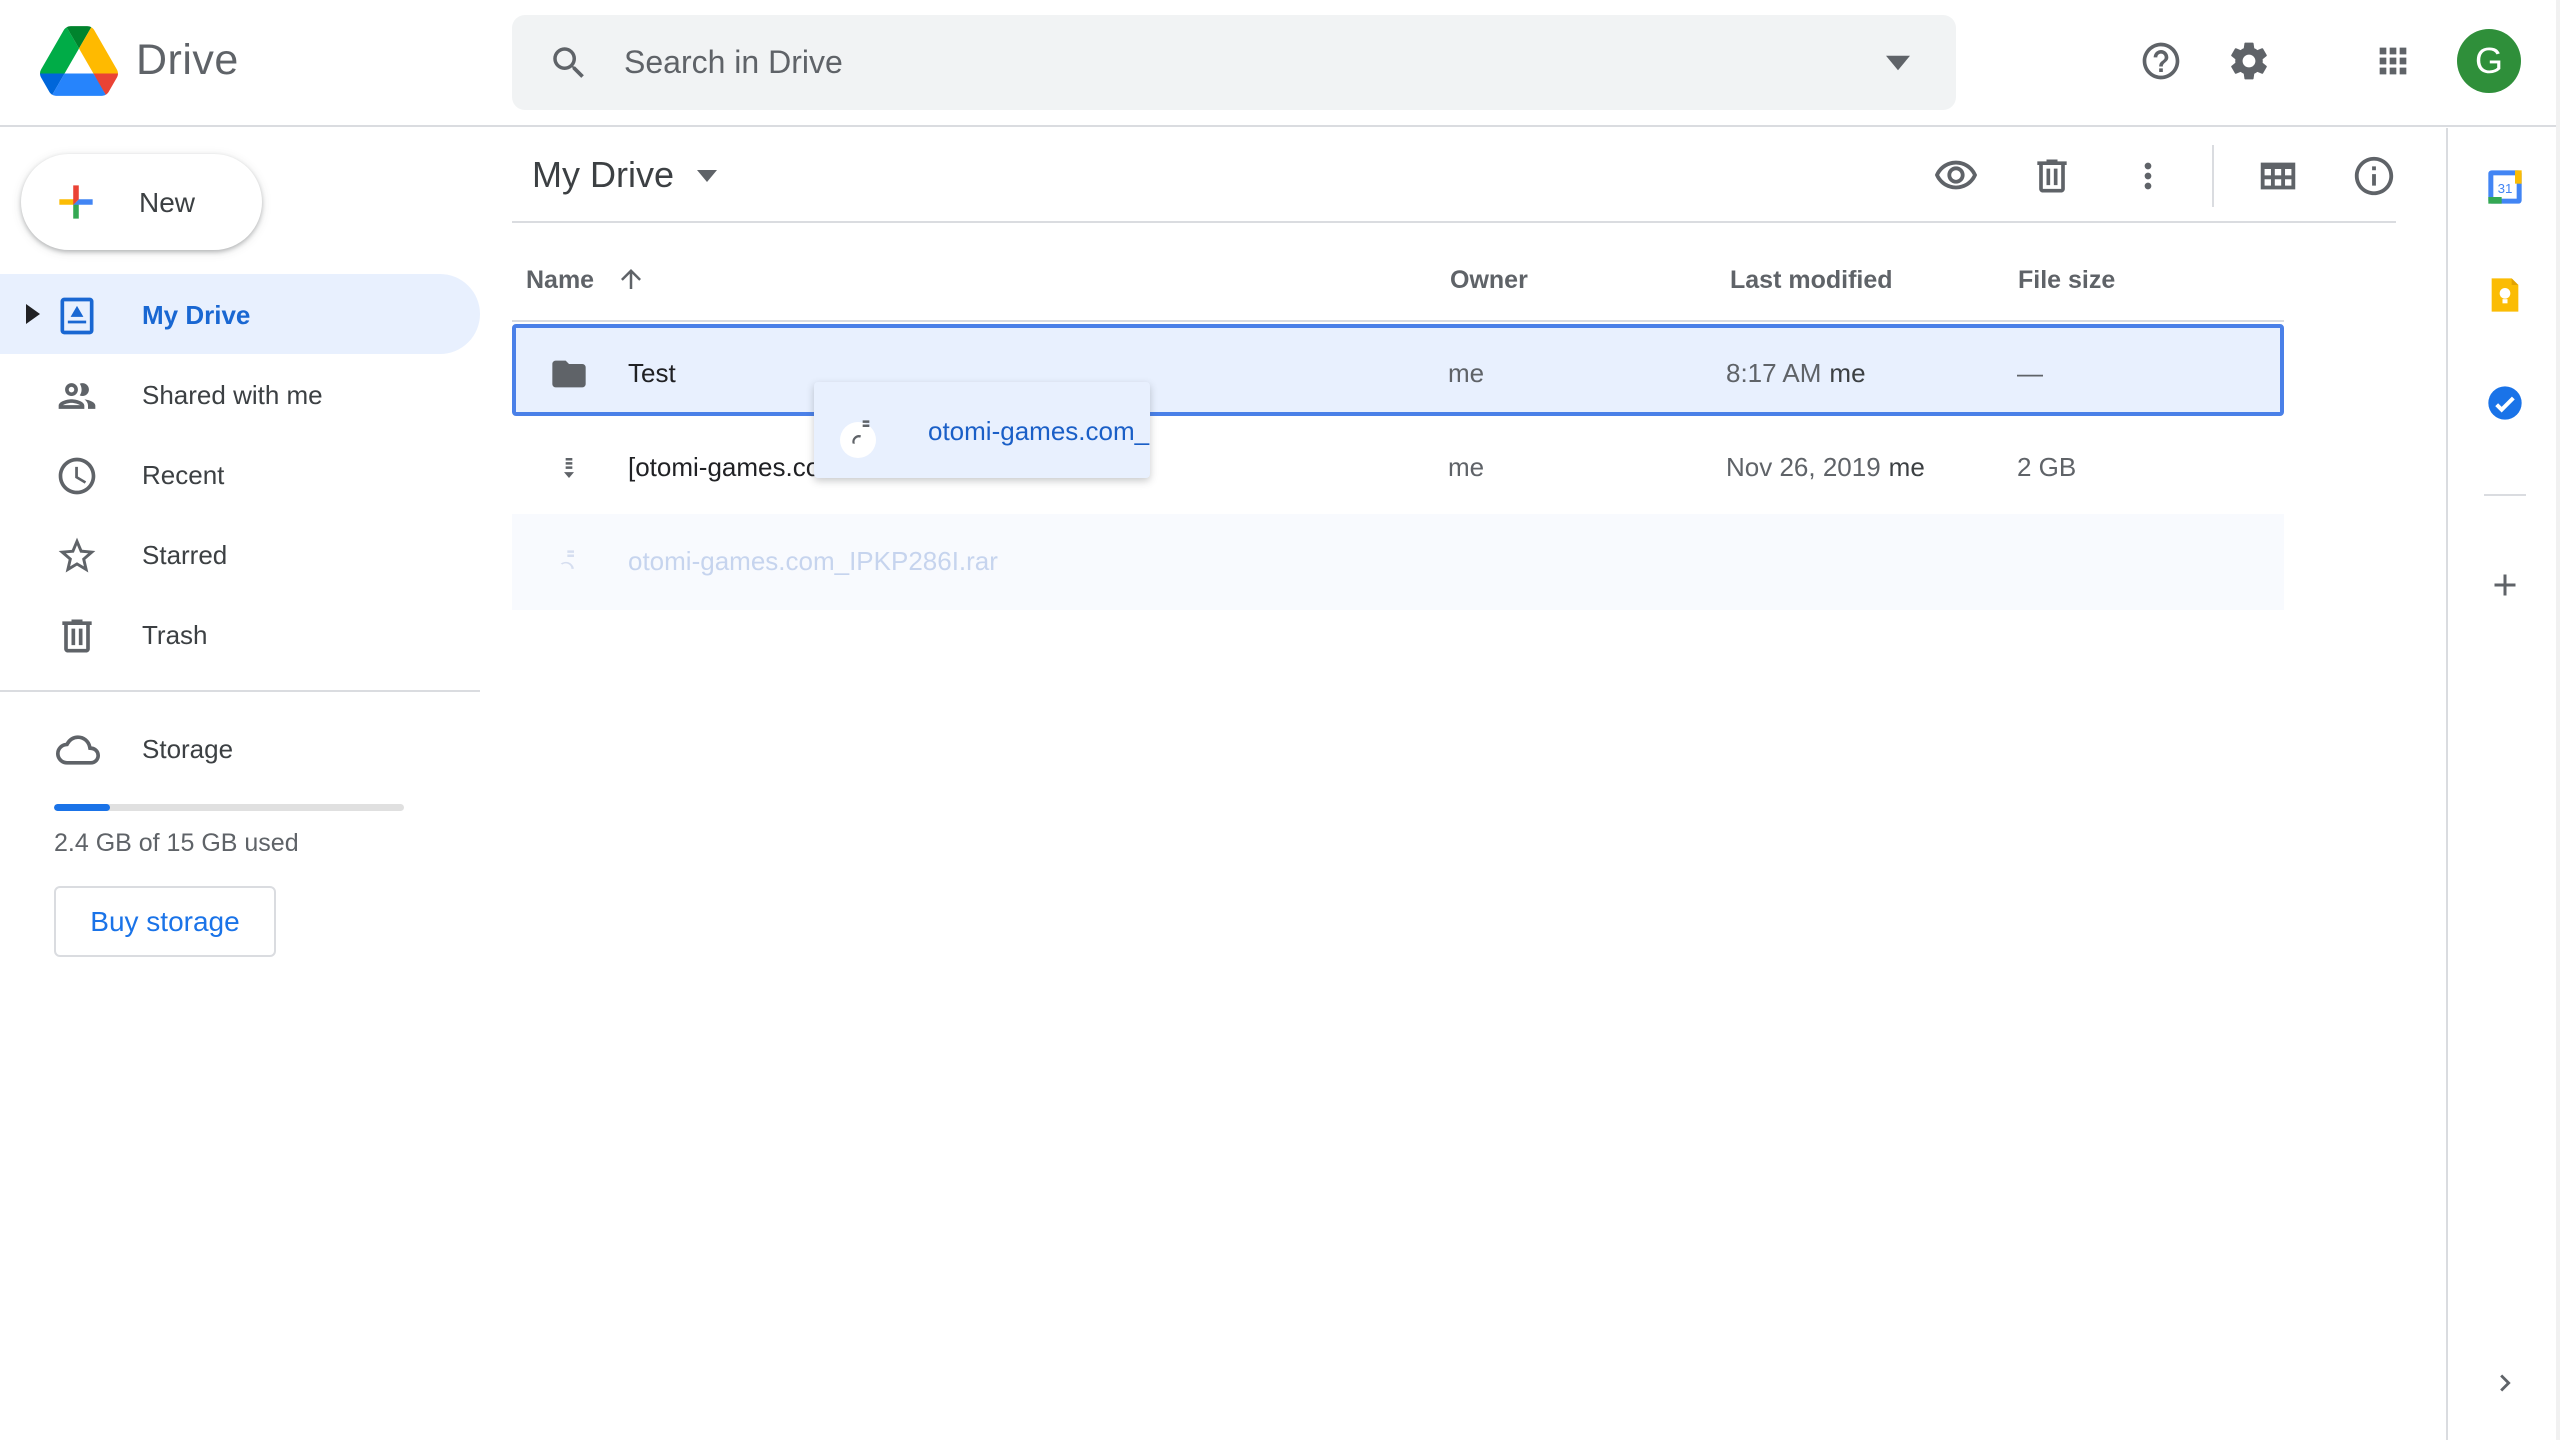 The height and width of the screenshot is (1440, 2560). Describe the element at coordinates (560, 280) in the screenshot. I see `column-name: Name` at that location.